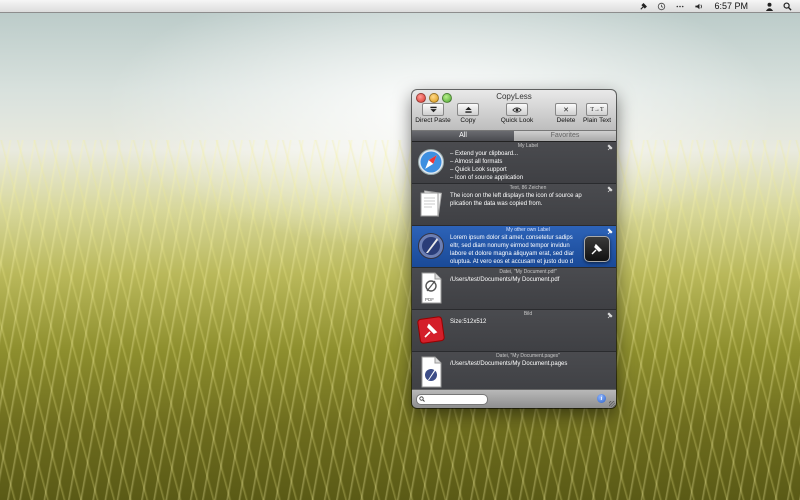 This screenshot has height=500, width=800. Describe the element at coordinates (514, 331) in the screenshot. I see `list-item: Bild Size:512x512` at that location.